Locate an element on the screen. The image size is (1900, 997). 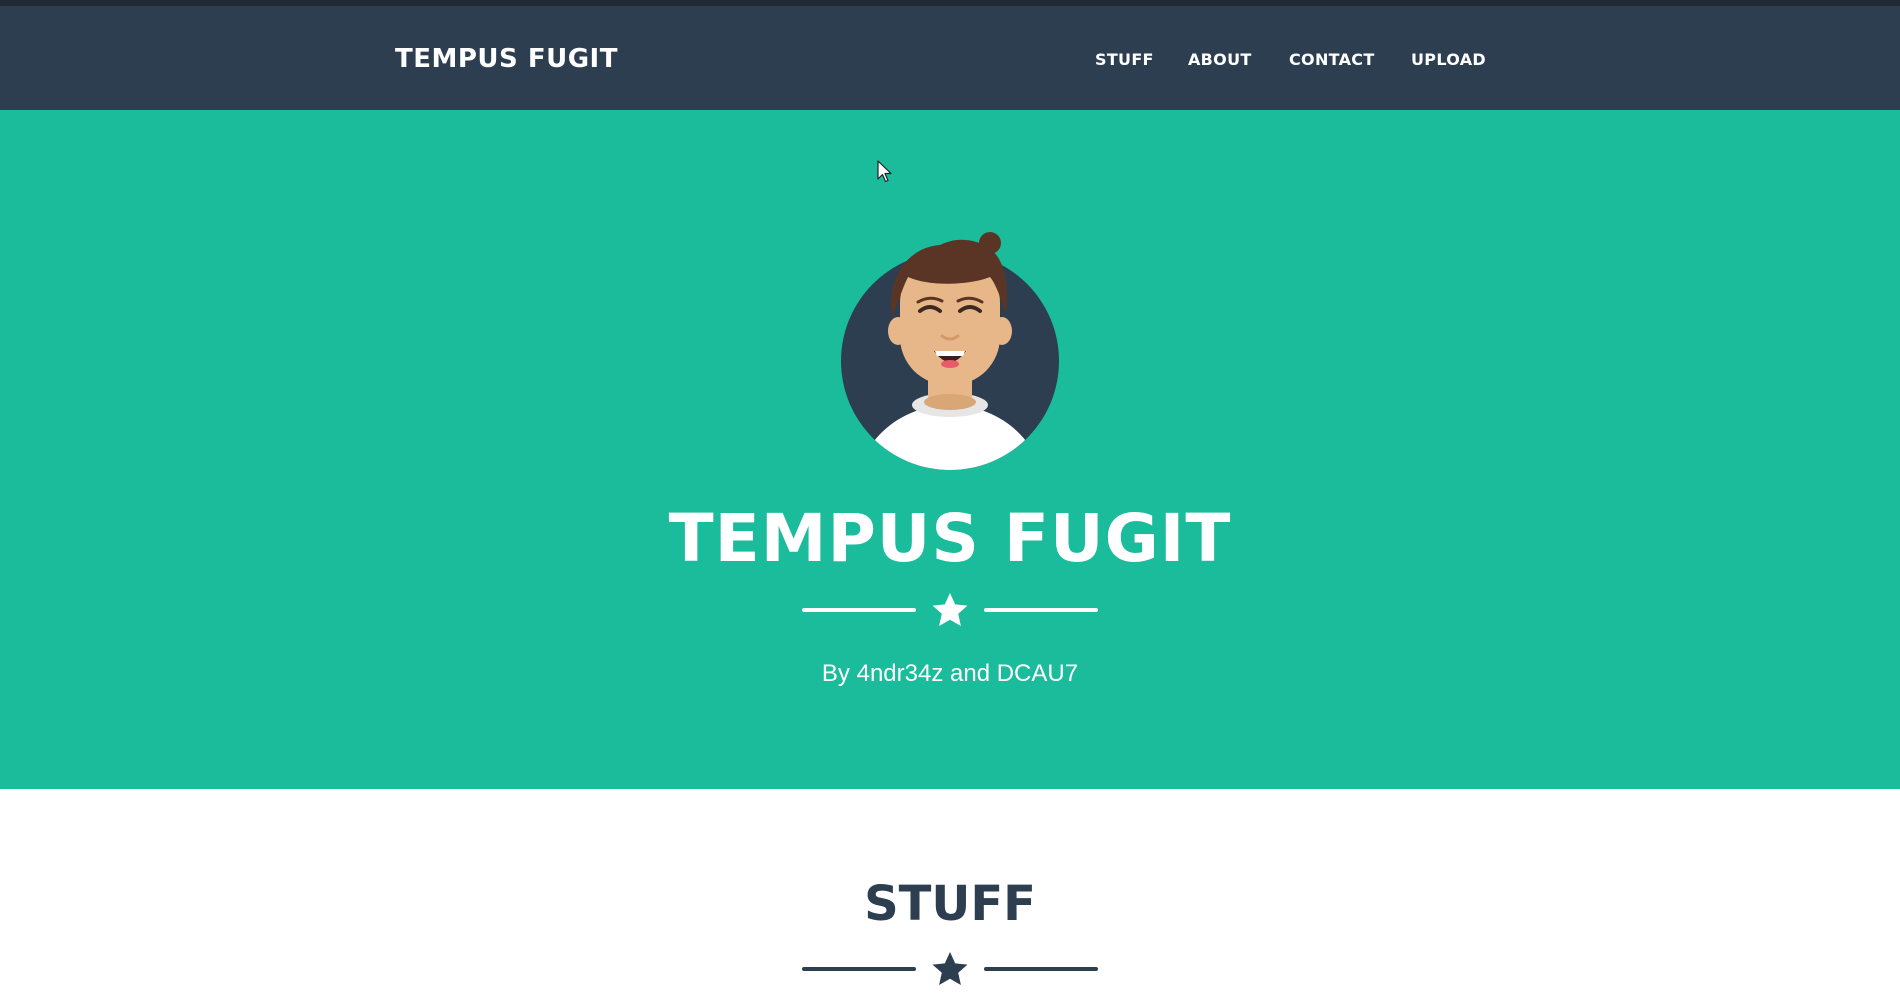
hero-subtitle: By 4ndr34z and DCAU7 is located at coordinates (950, 673).